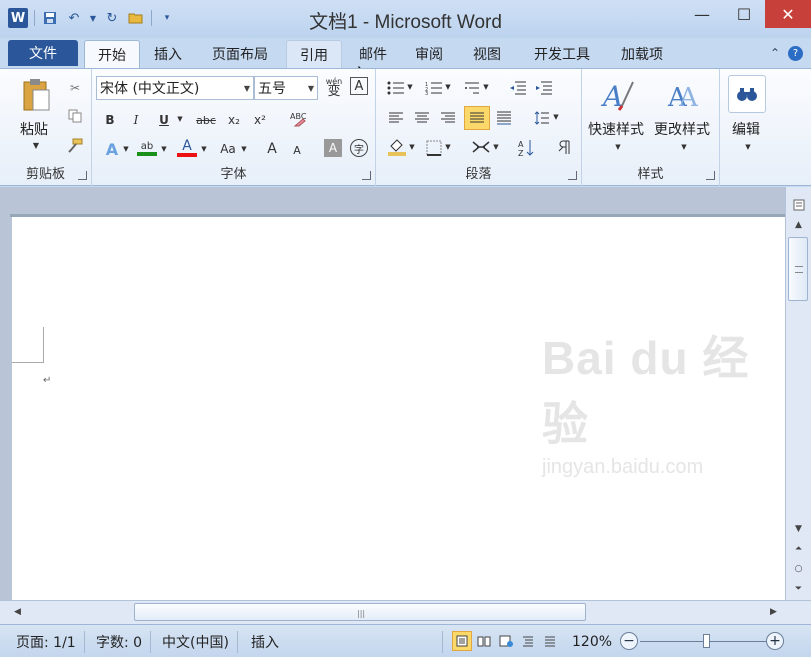  Describe the element at coordinates (46, 642) in the screenshot. I see `status-page: 页面: 1/1` at that location.